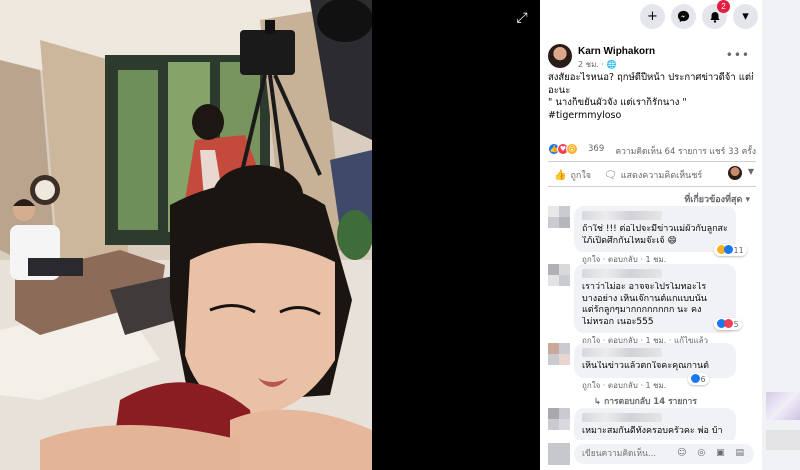  What do you see at coordinates (723, 6) in the screenshot?
I see `notification-badge: 2` at bounding box center [723, 6].